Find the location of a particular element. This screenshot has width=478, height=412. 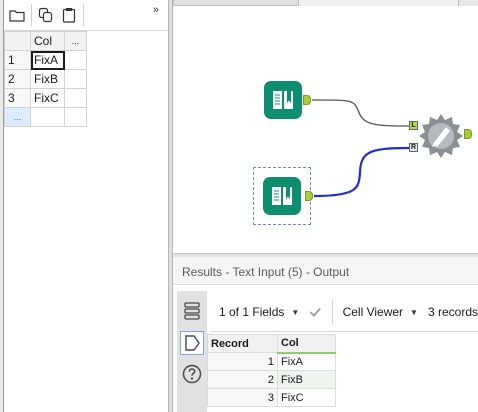

viewer-dropdown: Cell Viewer ▼ is located at coordinates (380, 312).